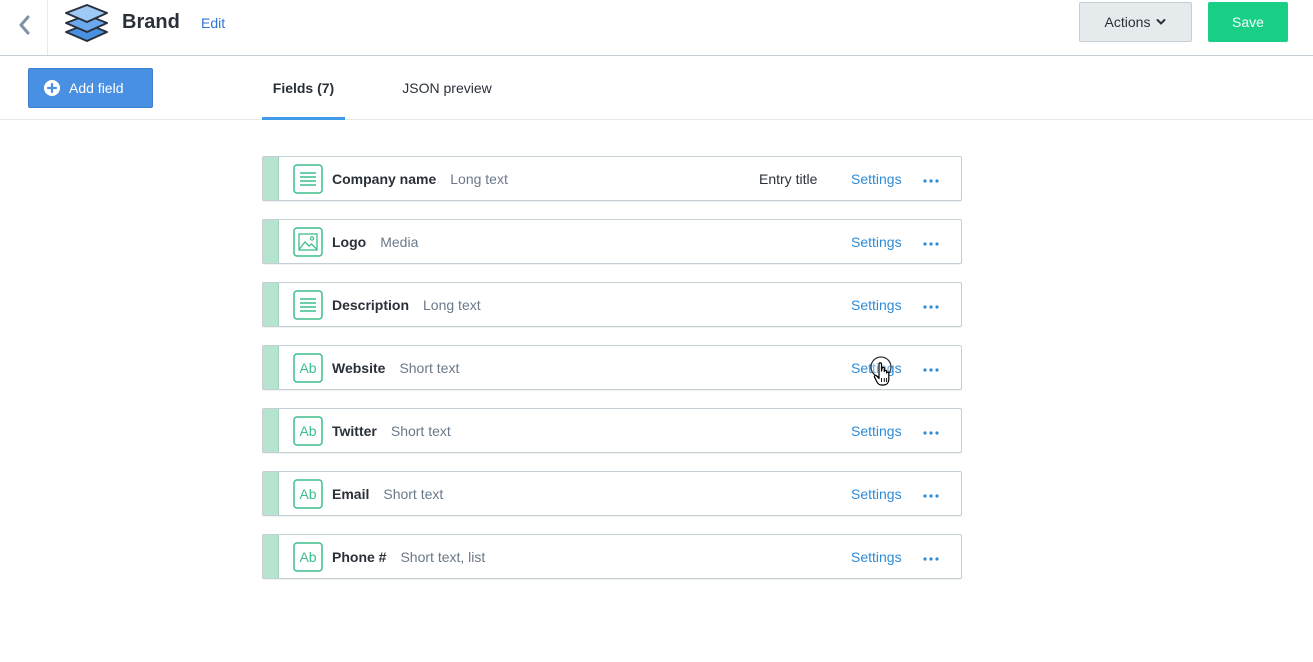 The image size is (1313, 662). What do you see at coordinates (303, 88) in the screenshot?
I see `tab-fields: Fields (7)` at bounding box center [303, 88].